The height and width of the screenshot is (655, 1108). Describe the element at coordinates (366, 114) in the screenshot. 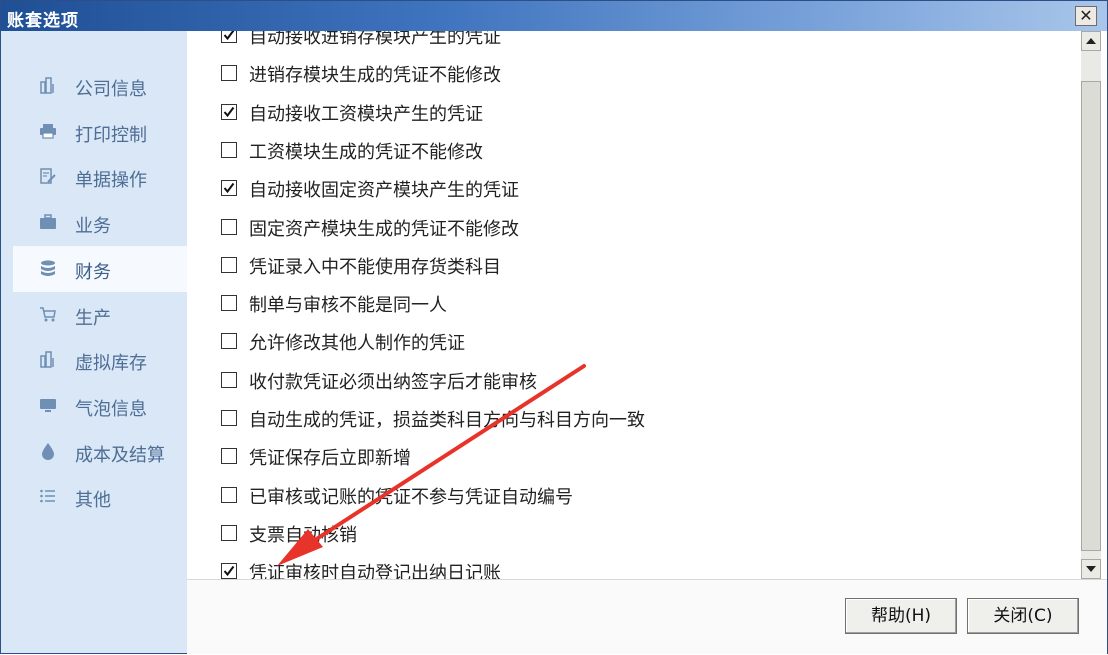

I see `option-label: 自动接收工资模块产生的凭证` at that location.